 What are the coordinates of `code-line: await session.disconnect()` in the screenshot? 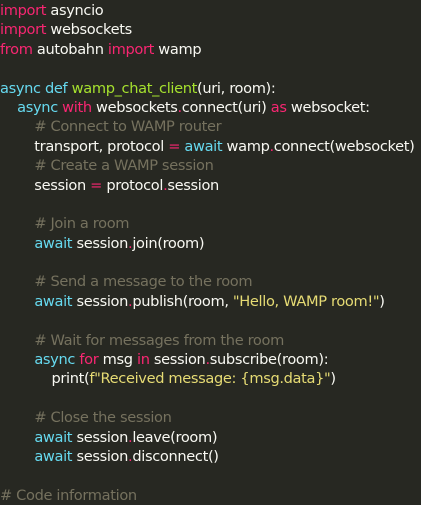 It's located at (210, 456).